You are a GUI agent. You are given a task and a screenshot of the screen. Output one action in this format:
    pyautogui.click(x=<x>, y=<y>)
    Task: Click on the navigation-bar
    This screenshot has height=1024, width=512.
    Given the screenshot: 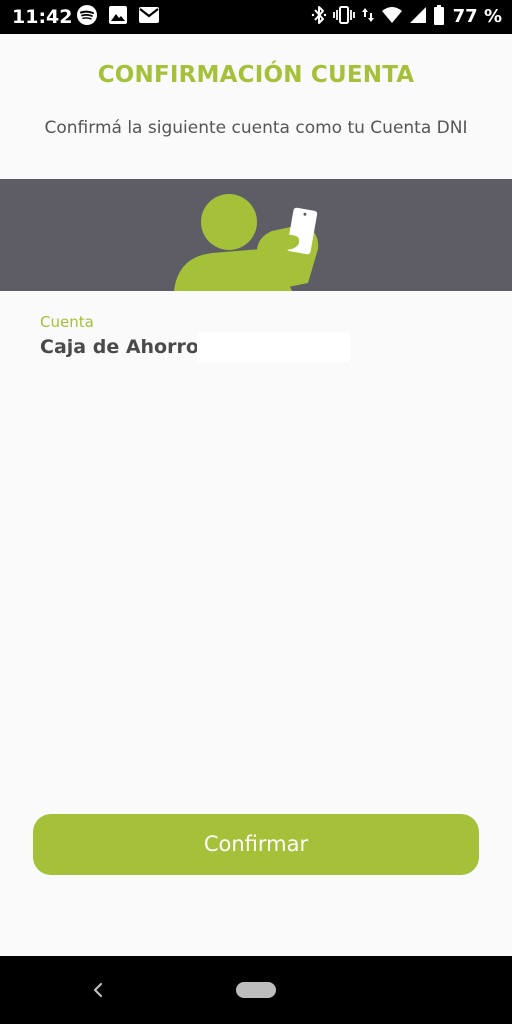 What is the action you would take?
    pyautogui.click(x=256, y=990)
    